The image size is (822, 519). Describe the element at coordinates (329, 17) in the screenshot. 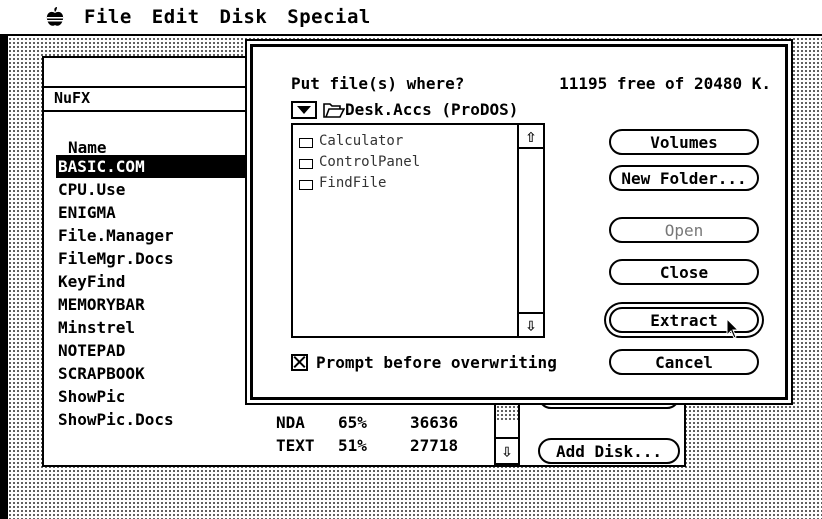

I see `menu-special: Special` at that location.